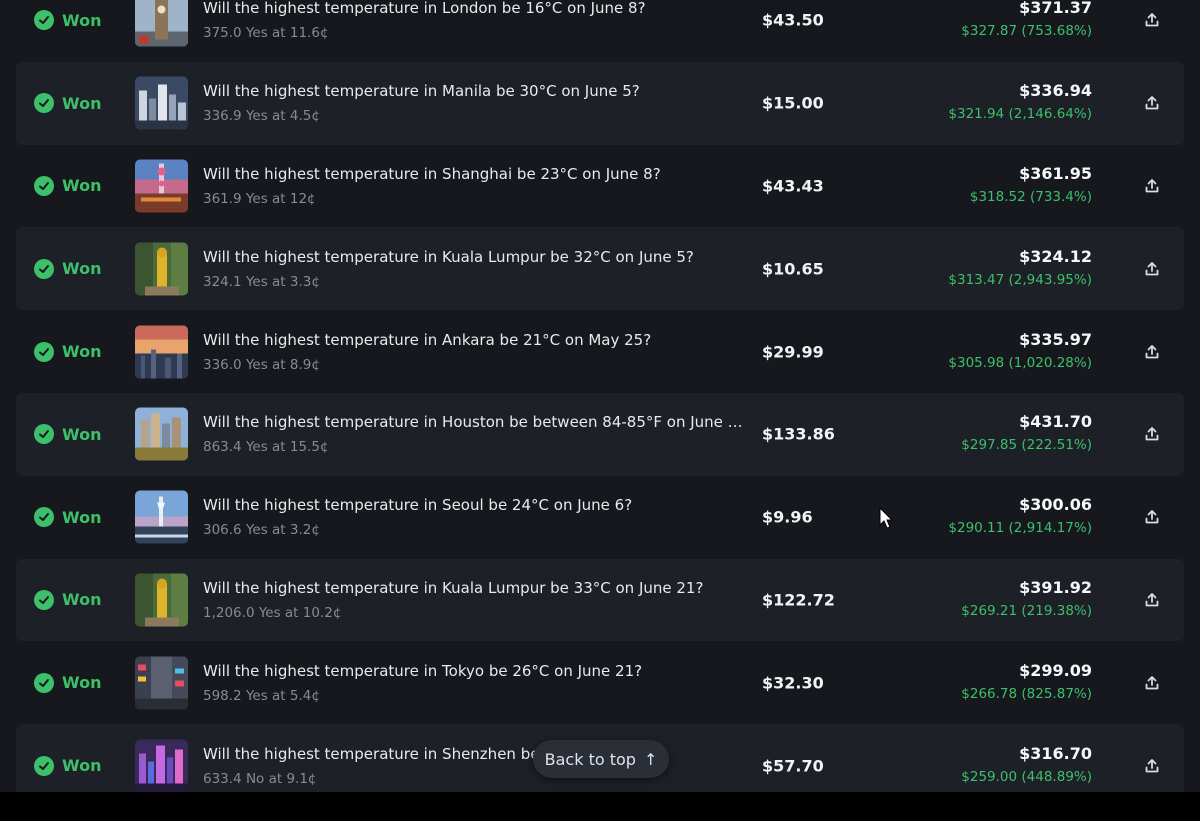 This screenshot has height=821, width=1200. Describe the element at coordinates (793, 269) in the screenshot. I see `cost-value: $10.65` at that location.